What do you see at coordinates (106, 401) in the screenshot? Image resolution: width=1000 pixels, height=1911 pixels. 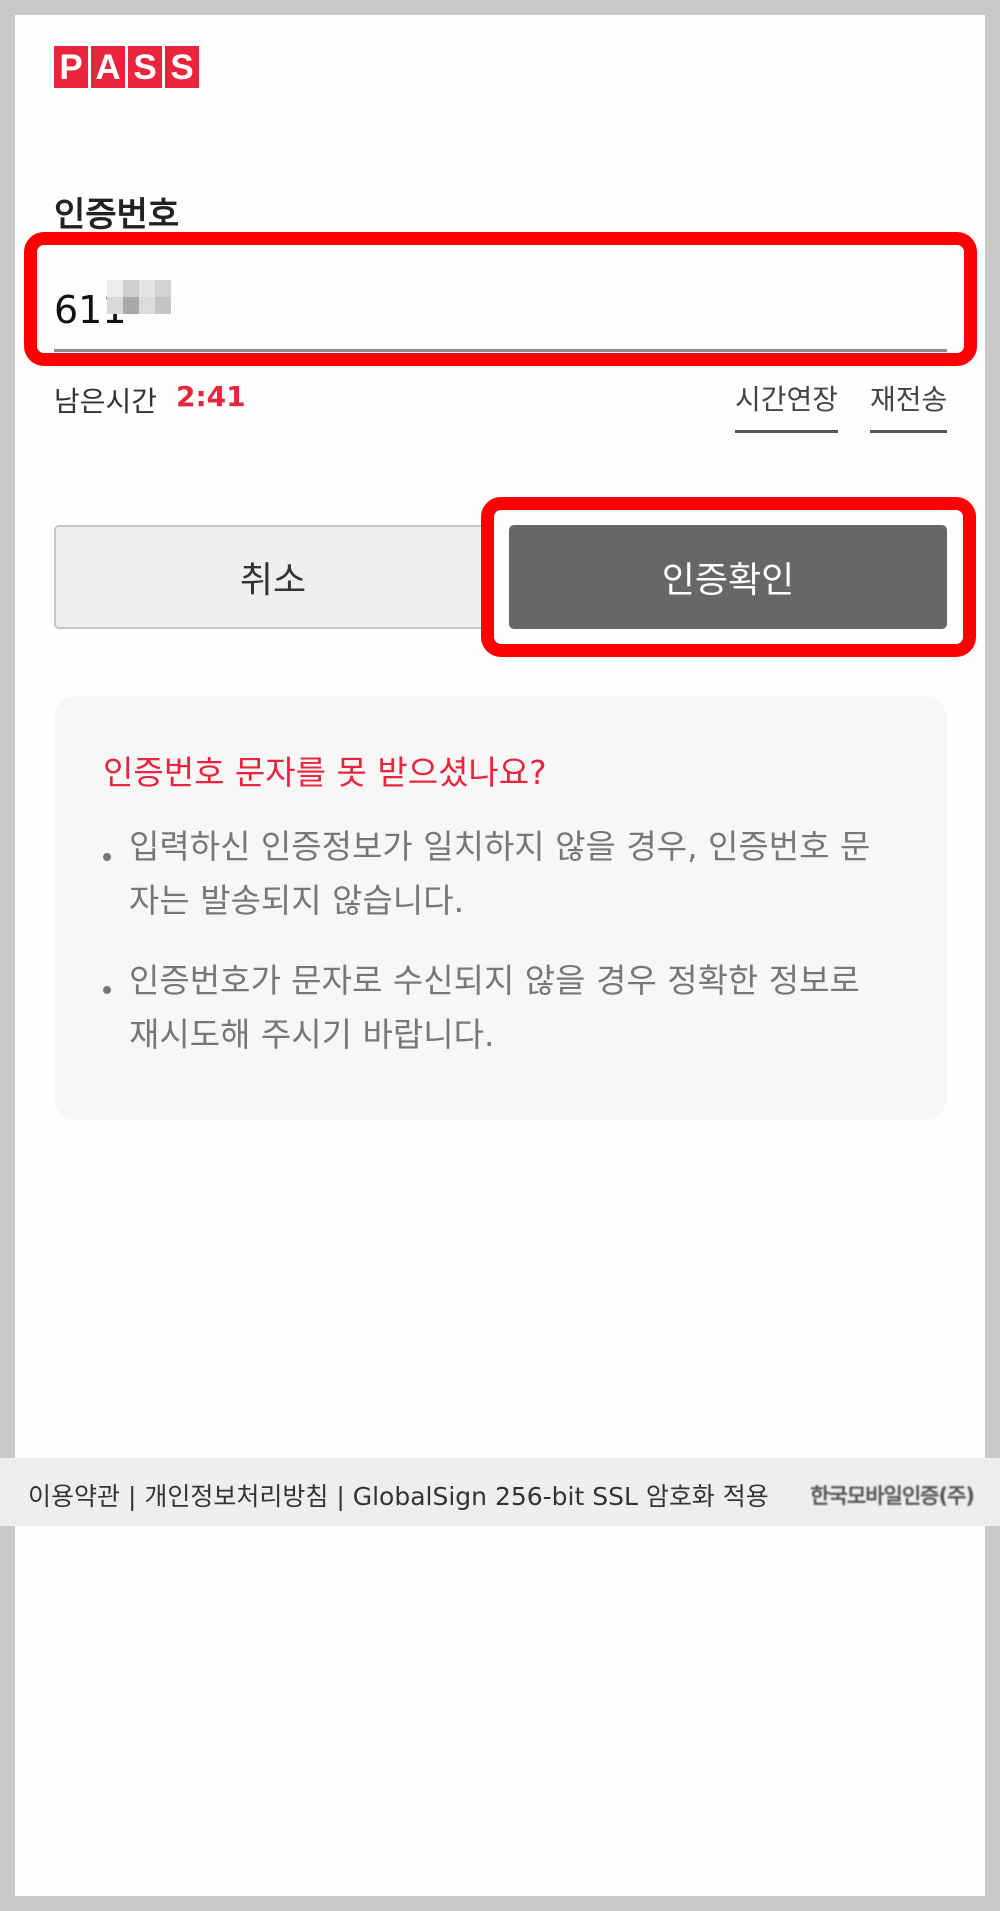 I see `remaining-time-label: 남은시간` at bounding box center [106, 401].